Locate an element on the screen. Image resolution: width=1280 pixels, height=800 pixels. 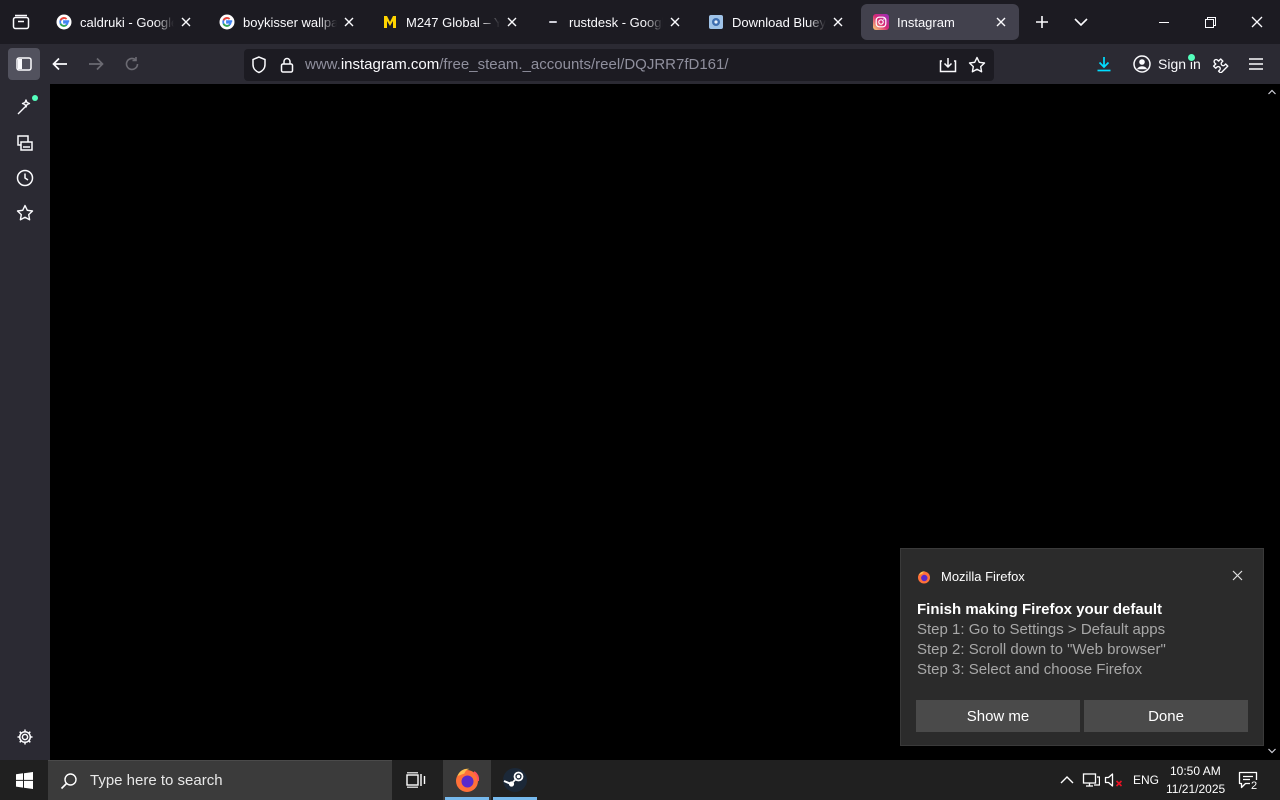
search-icon is located at coordinates (68, 780).